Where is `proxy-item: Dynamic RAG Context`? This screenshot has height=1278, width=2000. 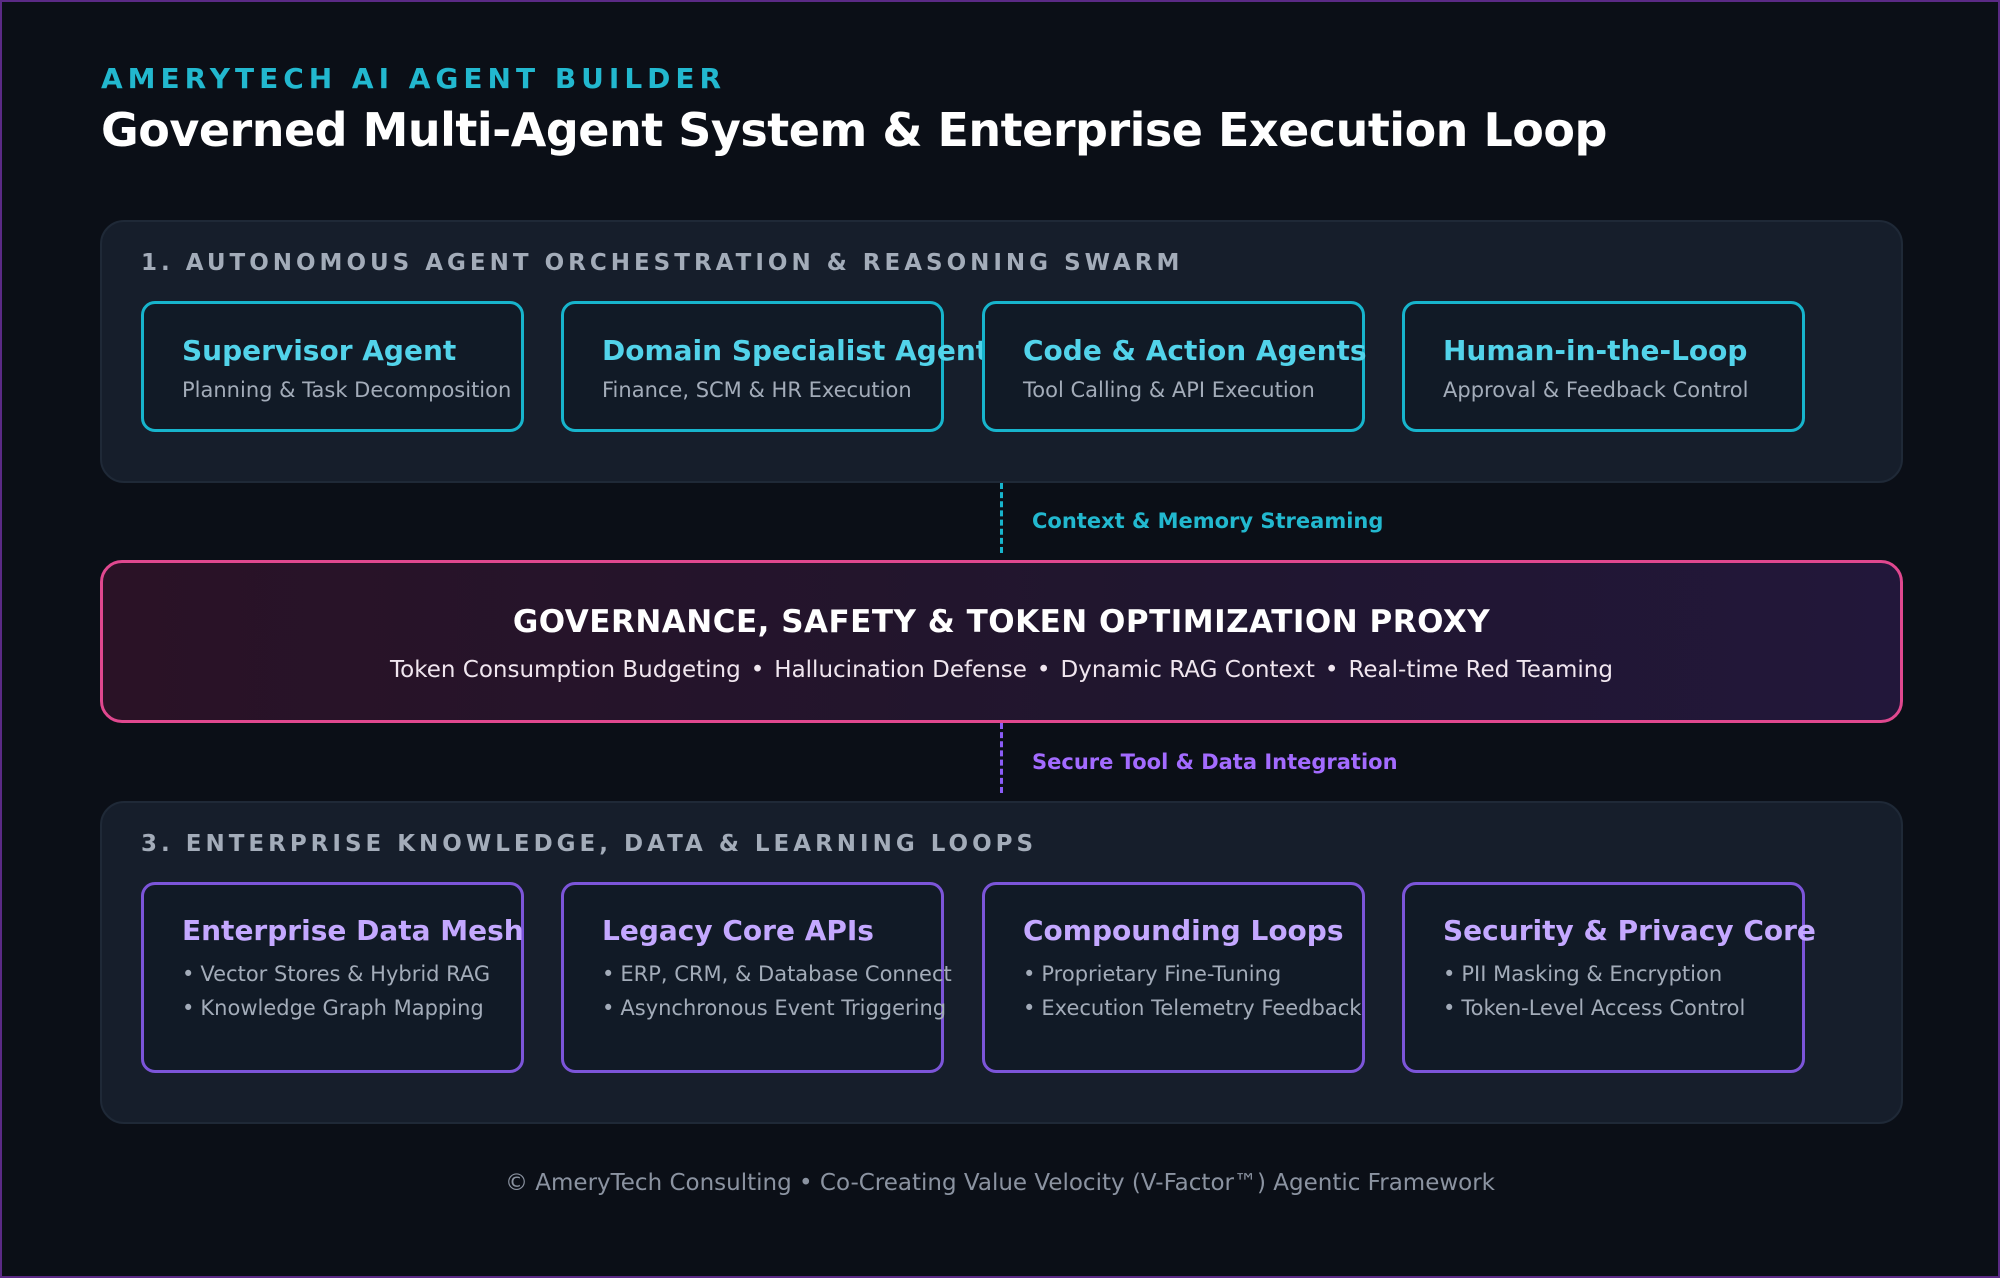 proxy-item: Dynamic RAG Context is located at coordinates (1187, 670).